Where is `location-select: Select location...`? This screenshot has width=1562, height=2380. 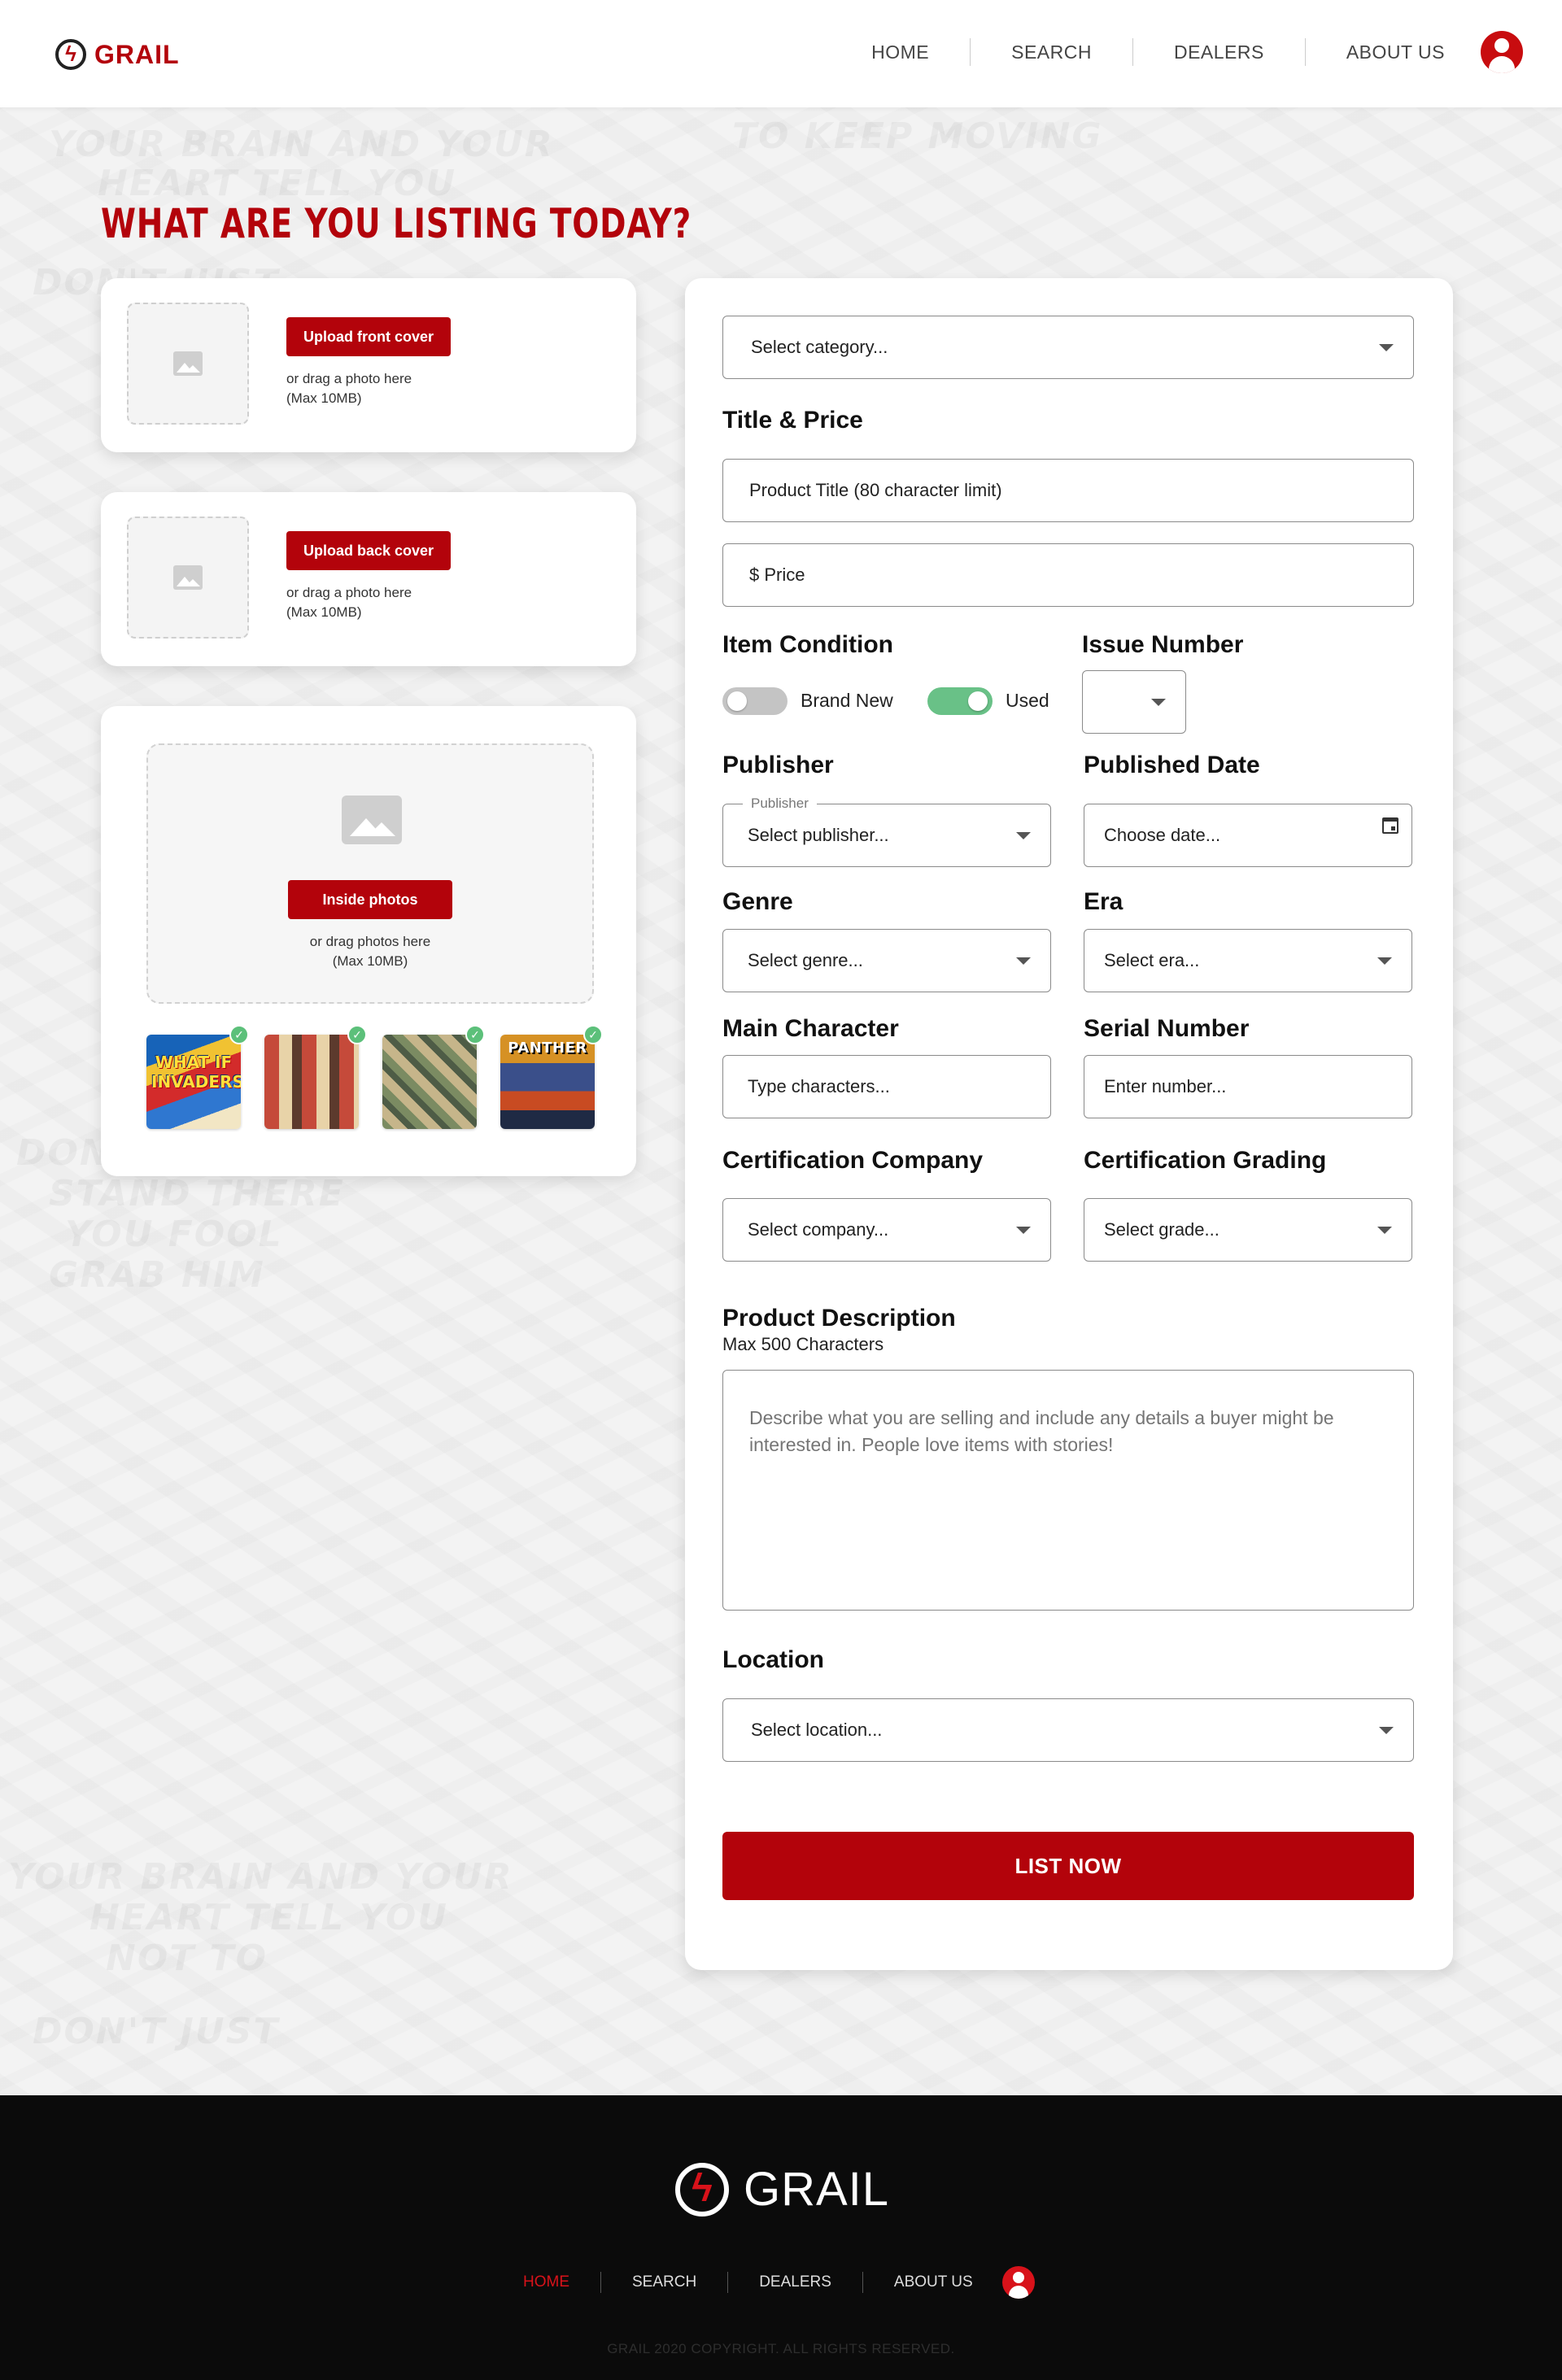 location-select: Select location... is located at coordinates (1068, 1730).